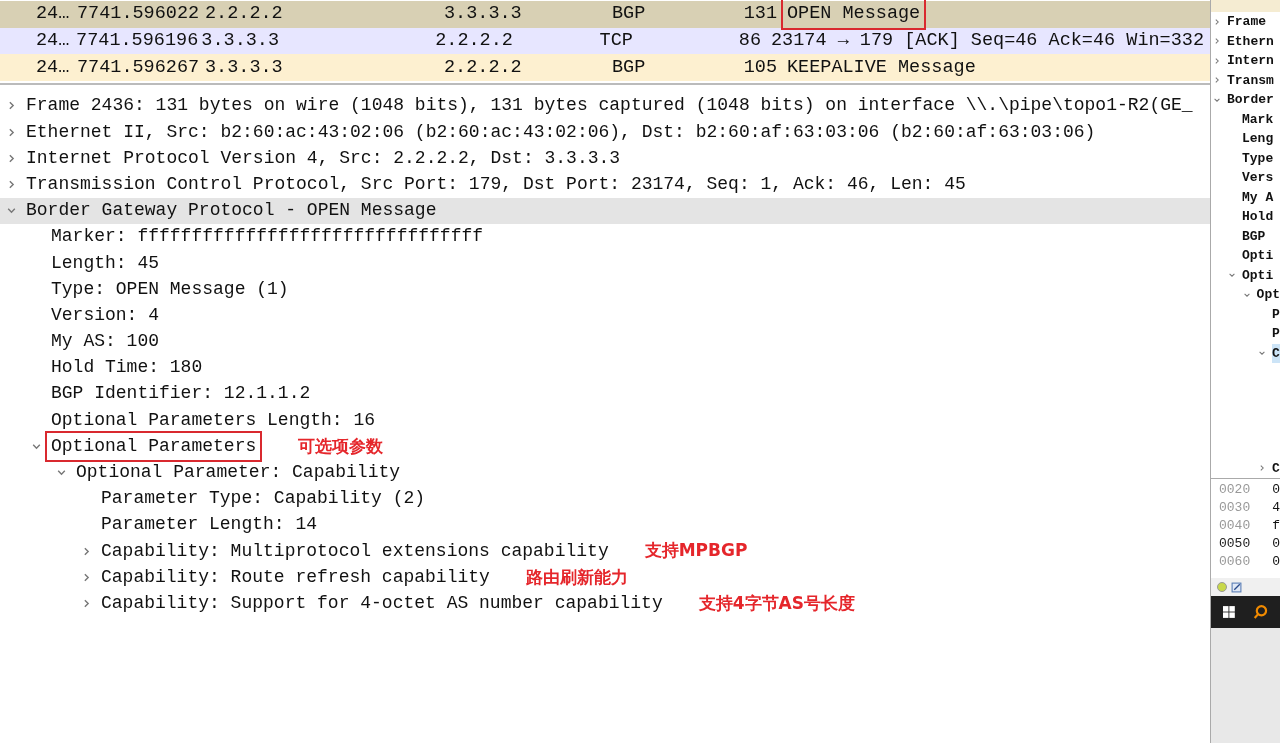 This screenshot has width=1280, height=743. I want to click on packet-row: 24… 7741.596196 3.3.3.3 2.2.2.2 TCP 86 23174 → 179 [ACK] Seq=46 Ack=46 Win=332, so click(605, 41).